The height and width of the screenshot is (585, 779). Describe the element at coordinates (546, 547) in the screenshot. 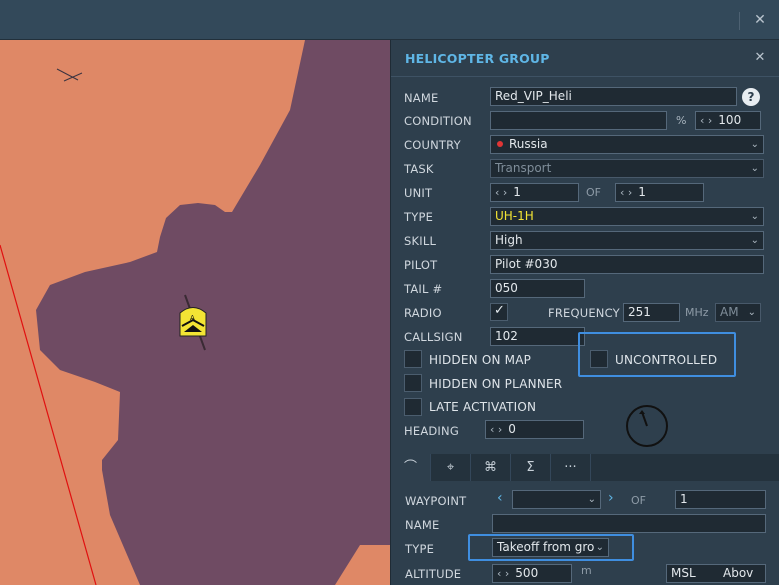

I see `waypoint-type-value: Takeoff from gro` at that location.